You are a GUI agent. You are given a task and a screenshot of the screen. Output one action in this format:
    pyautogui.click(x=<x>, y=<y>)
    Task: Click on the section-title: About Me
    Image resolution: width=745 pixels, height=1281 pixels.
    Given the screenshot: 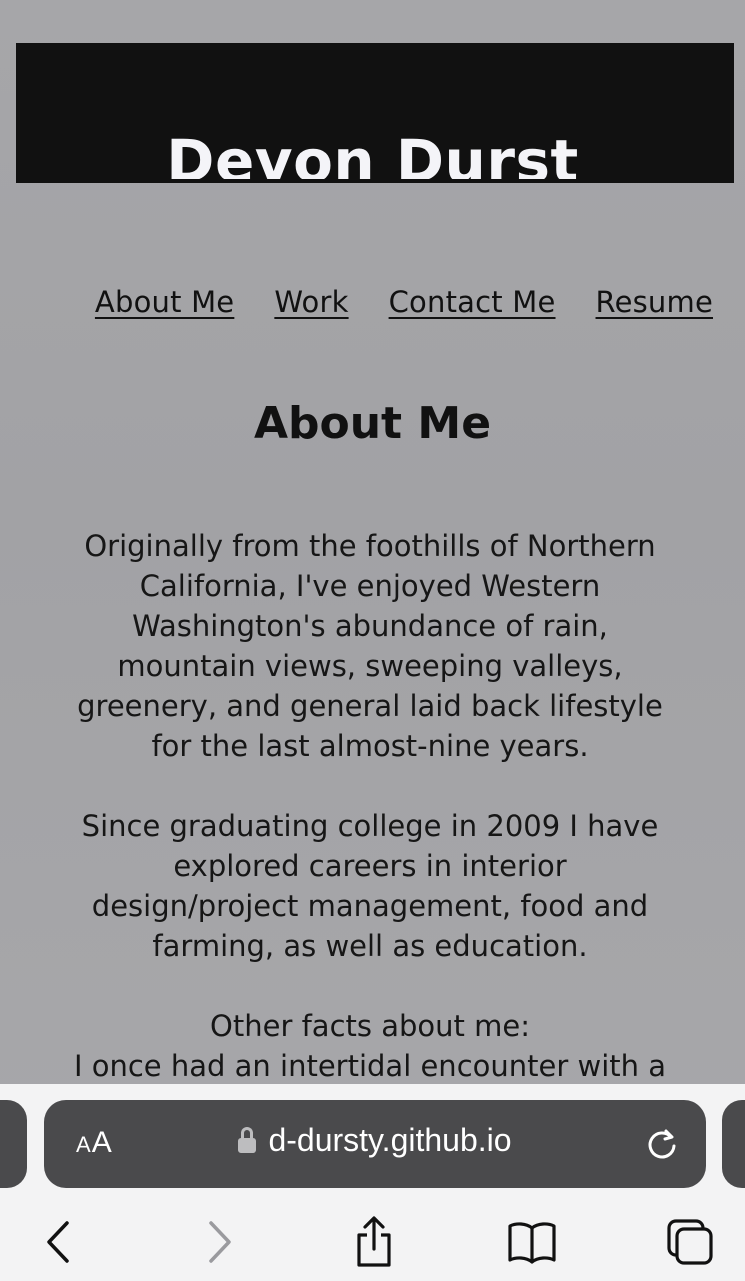 What is the action you would take?
    pyautogui.click(x=372, y=423)
    